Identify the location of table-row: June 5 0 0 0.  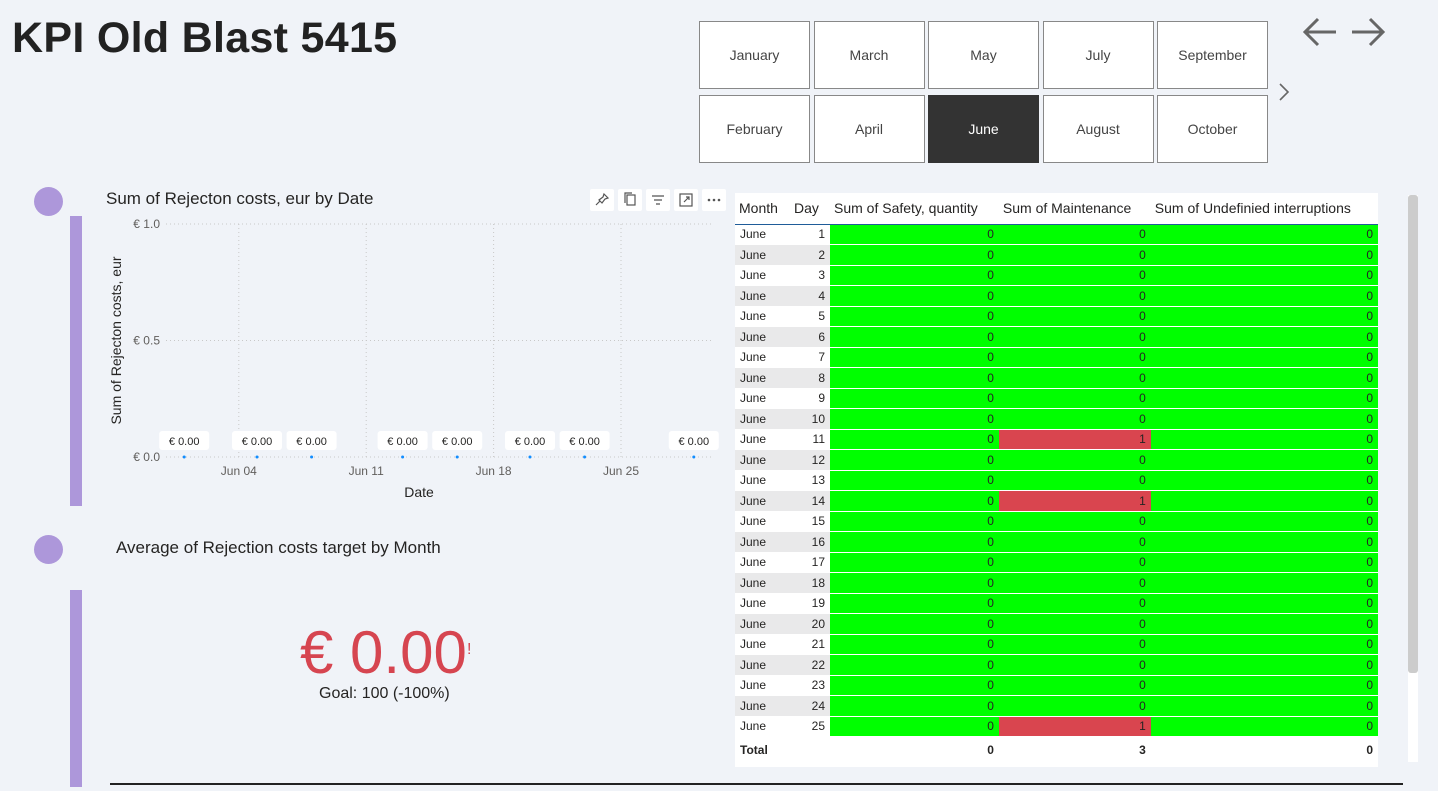
(1056, 316).